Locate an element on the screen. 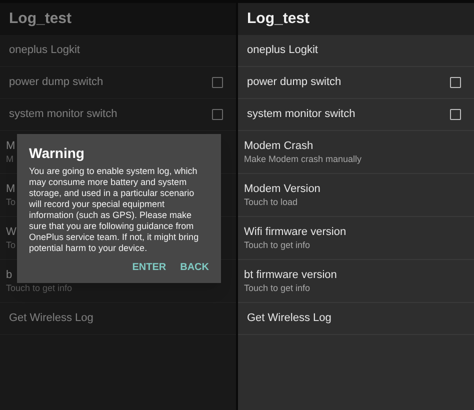 This screenshot has height=410, width=474. list-item-subtitle: Make Modem crash manually is located at coordinates (303, 159).